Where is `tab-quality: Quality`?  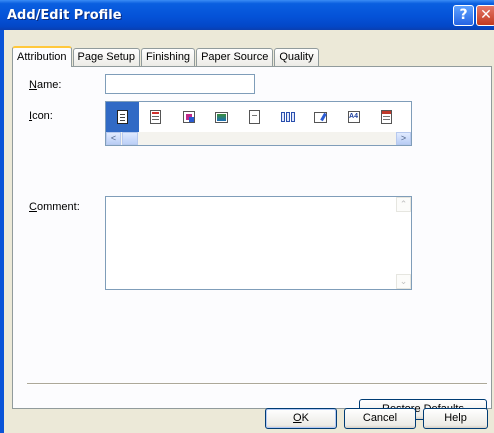
tab-quality: Quality is located at coordinates (296, 57).